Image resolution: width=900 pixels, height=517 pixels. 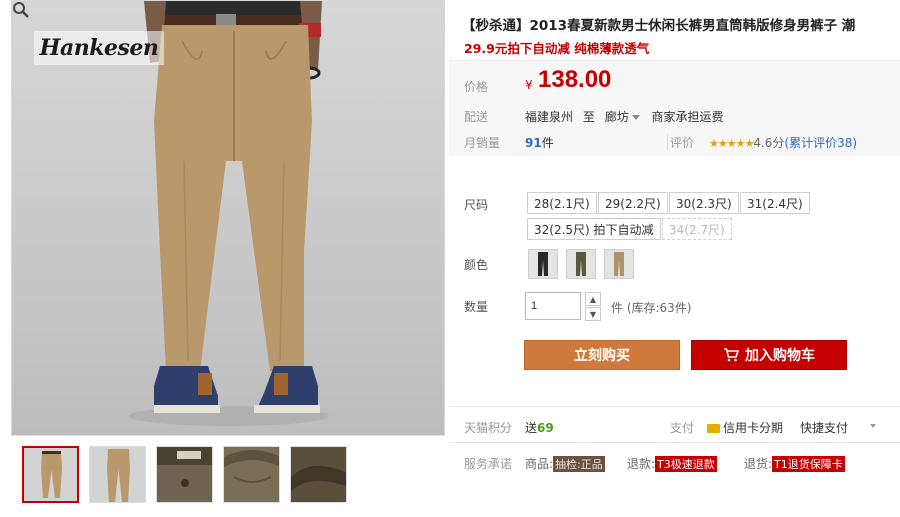 I want to click on buy-now-button: 立刻购买, so click(x=602, y=355).